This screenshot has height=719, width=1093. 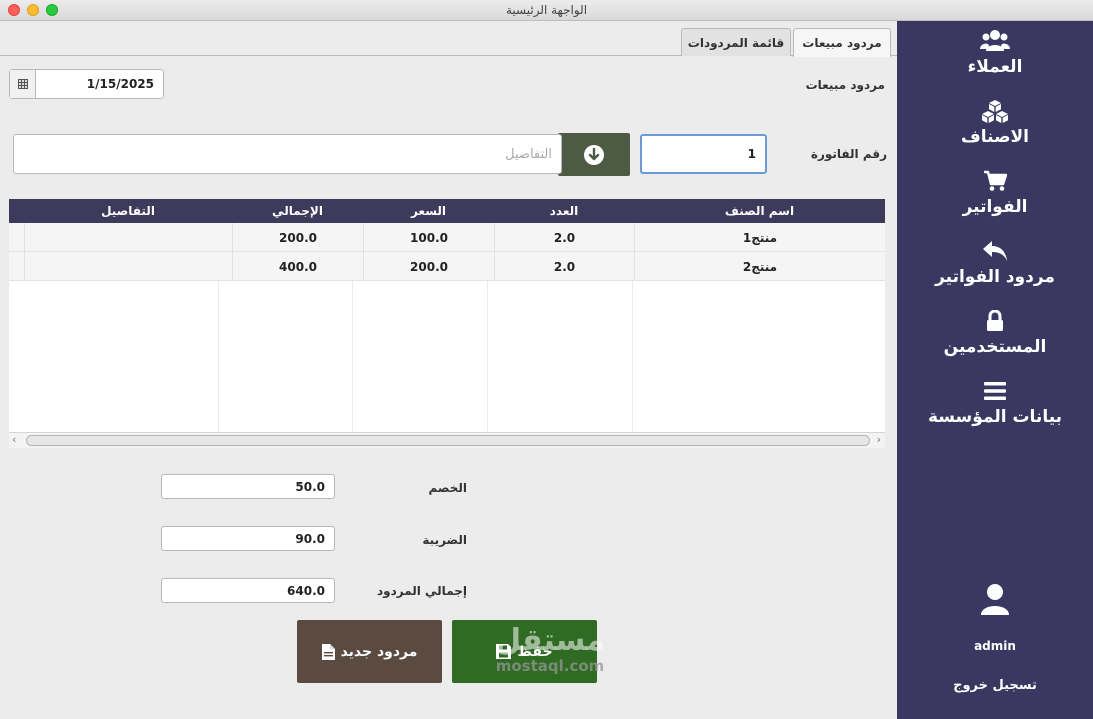 I want to click on scroll-left-icon: ‹, so click(x=14, y=439).